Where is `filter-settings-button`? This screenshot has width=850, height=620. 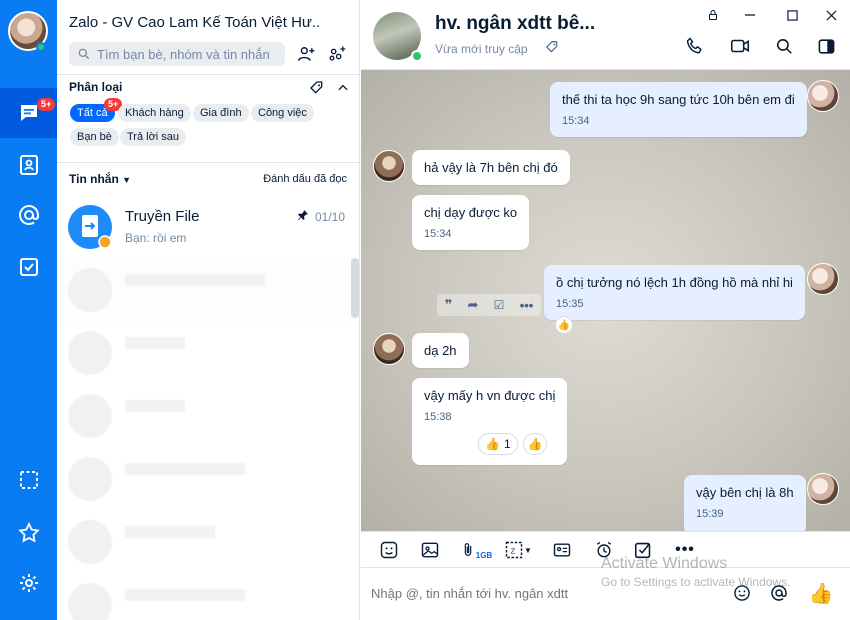
filter-settings-button is located at coordinates (317, 88).